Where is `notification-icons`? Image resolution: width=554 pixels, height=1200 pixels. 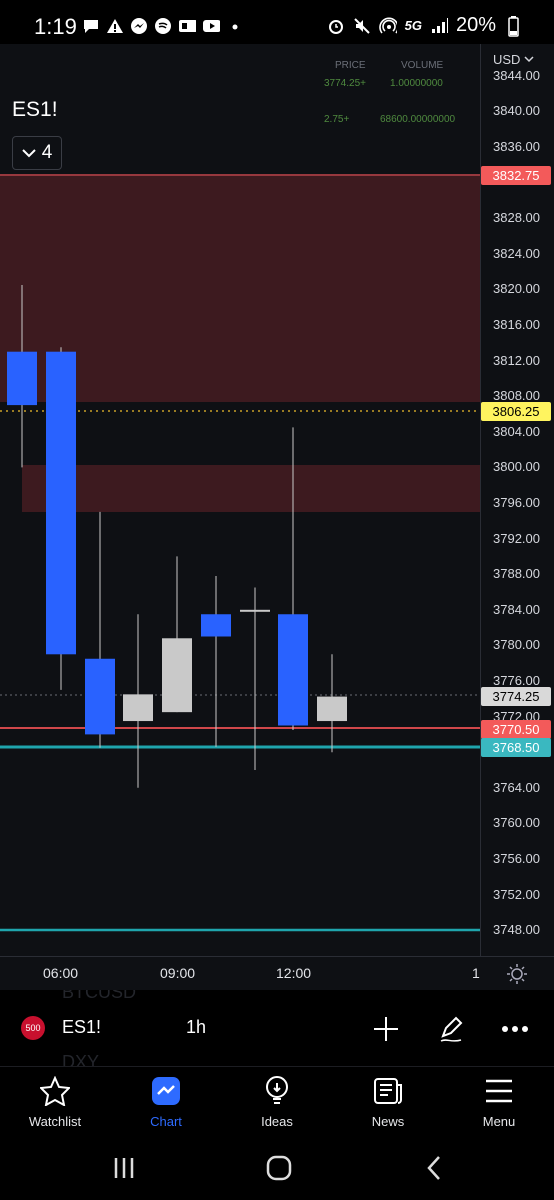
notification-icons is located at coordinates (163, 26).